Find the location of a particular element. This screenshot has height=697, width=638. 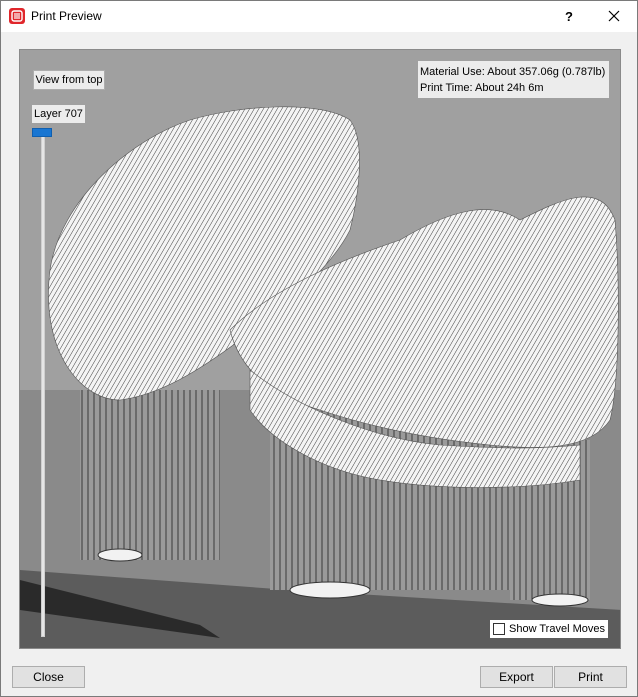

show-travel-moves-label: Show Travel Moves is located at coordinates (557, 629).